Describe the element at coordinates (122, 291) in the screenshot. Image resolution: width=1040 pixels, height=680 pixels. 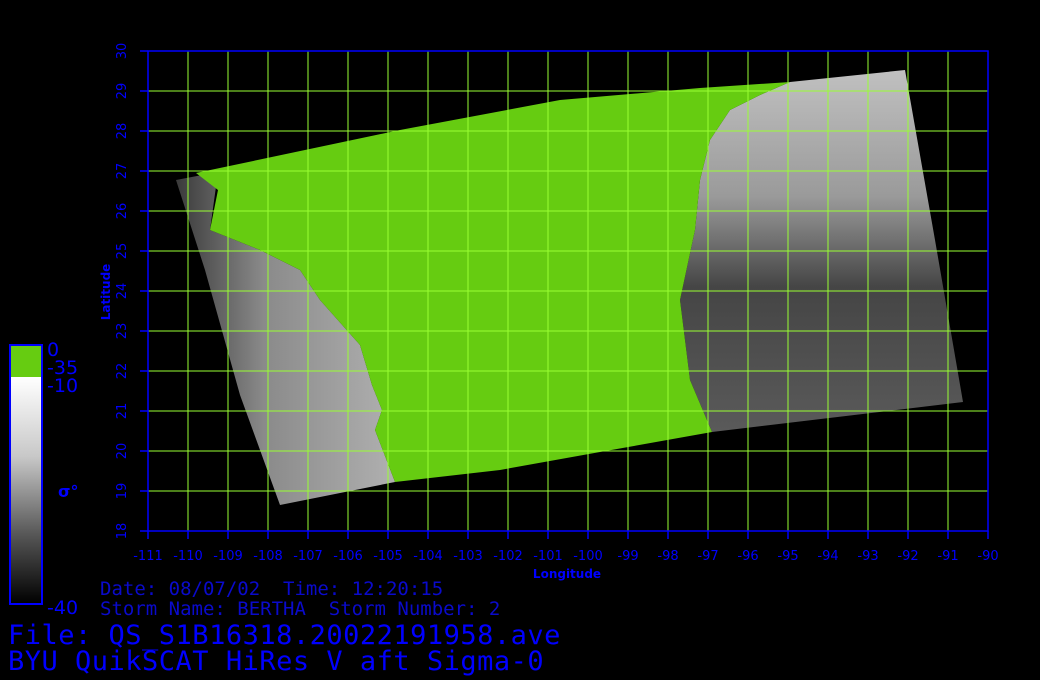
I see `latitude-tick-label: 24` at that location.